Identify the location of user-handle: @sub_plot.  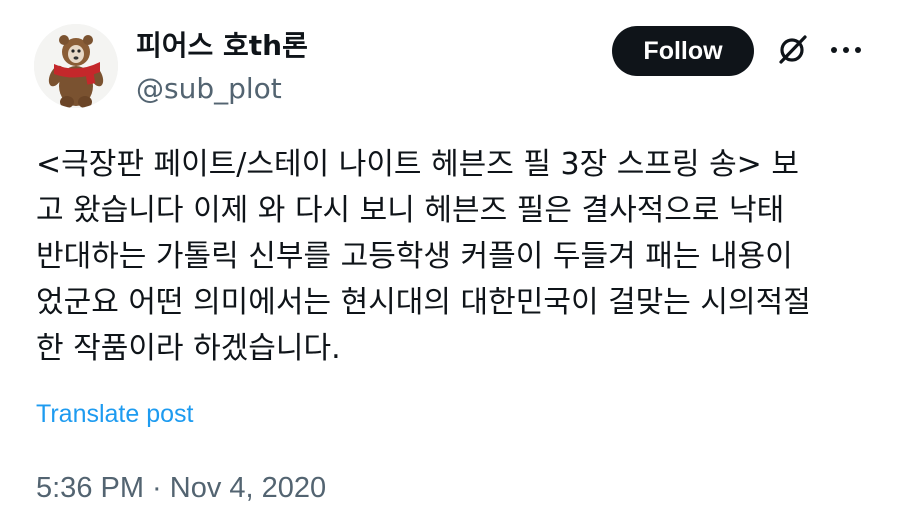
(209, 89).